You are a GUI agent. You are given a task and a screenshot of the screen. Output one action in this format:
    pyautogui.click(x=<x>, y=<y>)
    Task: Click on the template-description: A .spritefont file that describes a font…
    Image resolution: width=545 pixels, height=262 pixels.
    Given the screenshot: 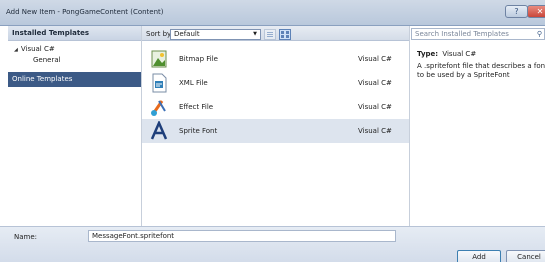 What is the action you would take?
    pyautogui.click(x=481, y=70)
    